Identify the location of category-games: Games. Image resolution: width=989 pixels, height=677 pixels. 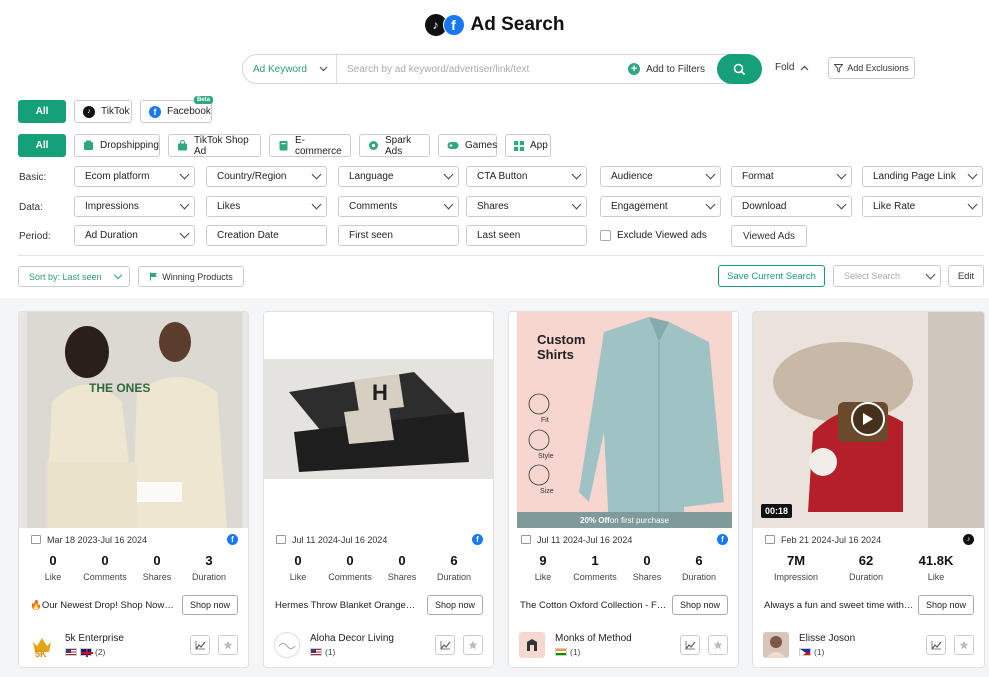
(467, 145).